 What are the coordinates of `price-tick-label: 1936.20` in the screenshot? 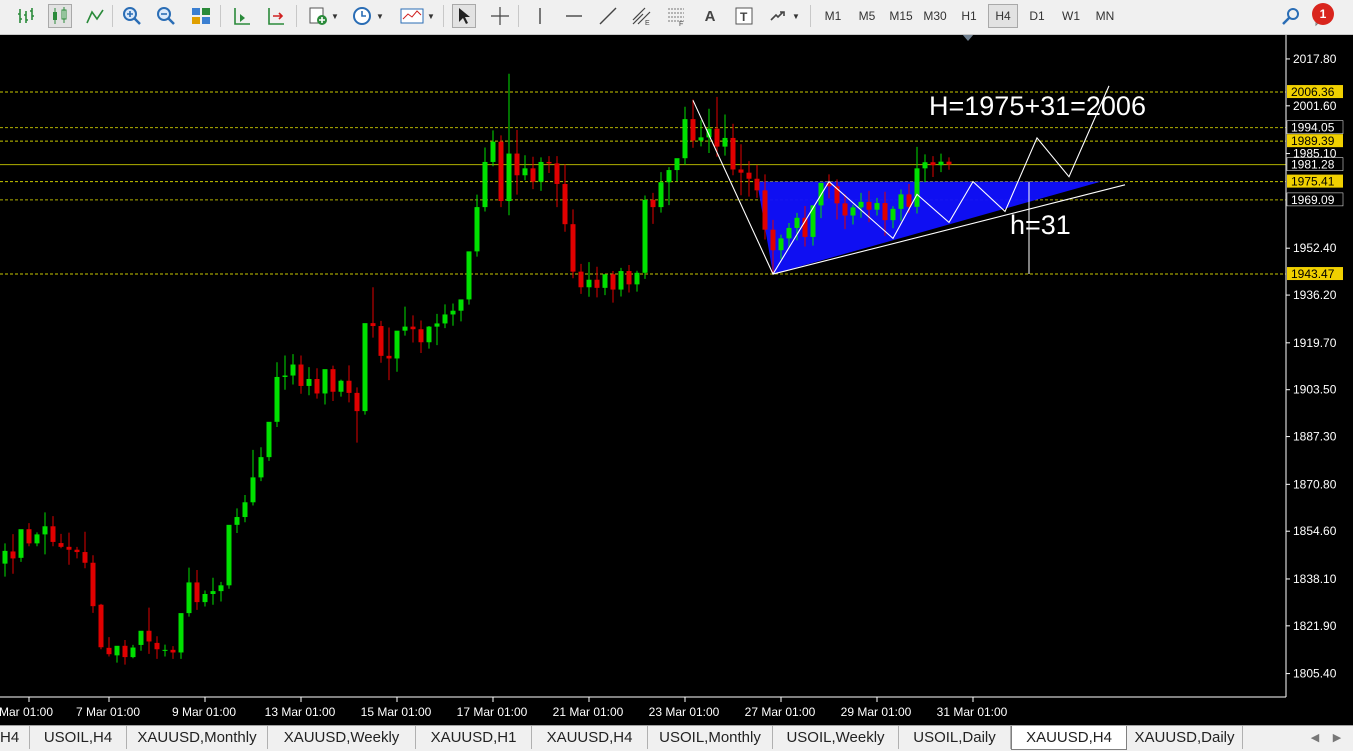 It's located at (1315, 295).